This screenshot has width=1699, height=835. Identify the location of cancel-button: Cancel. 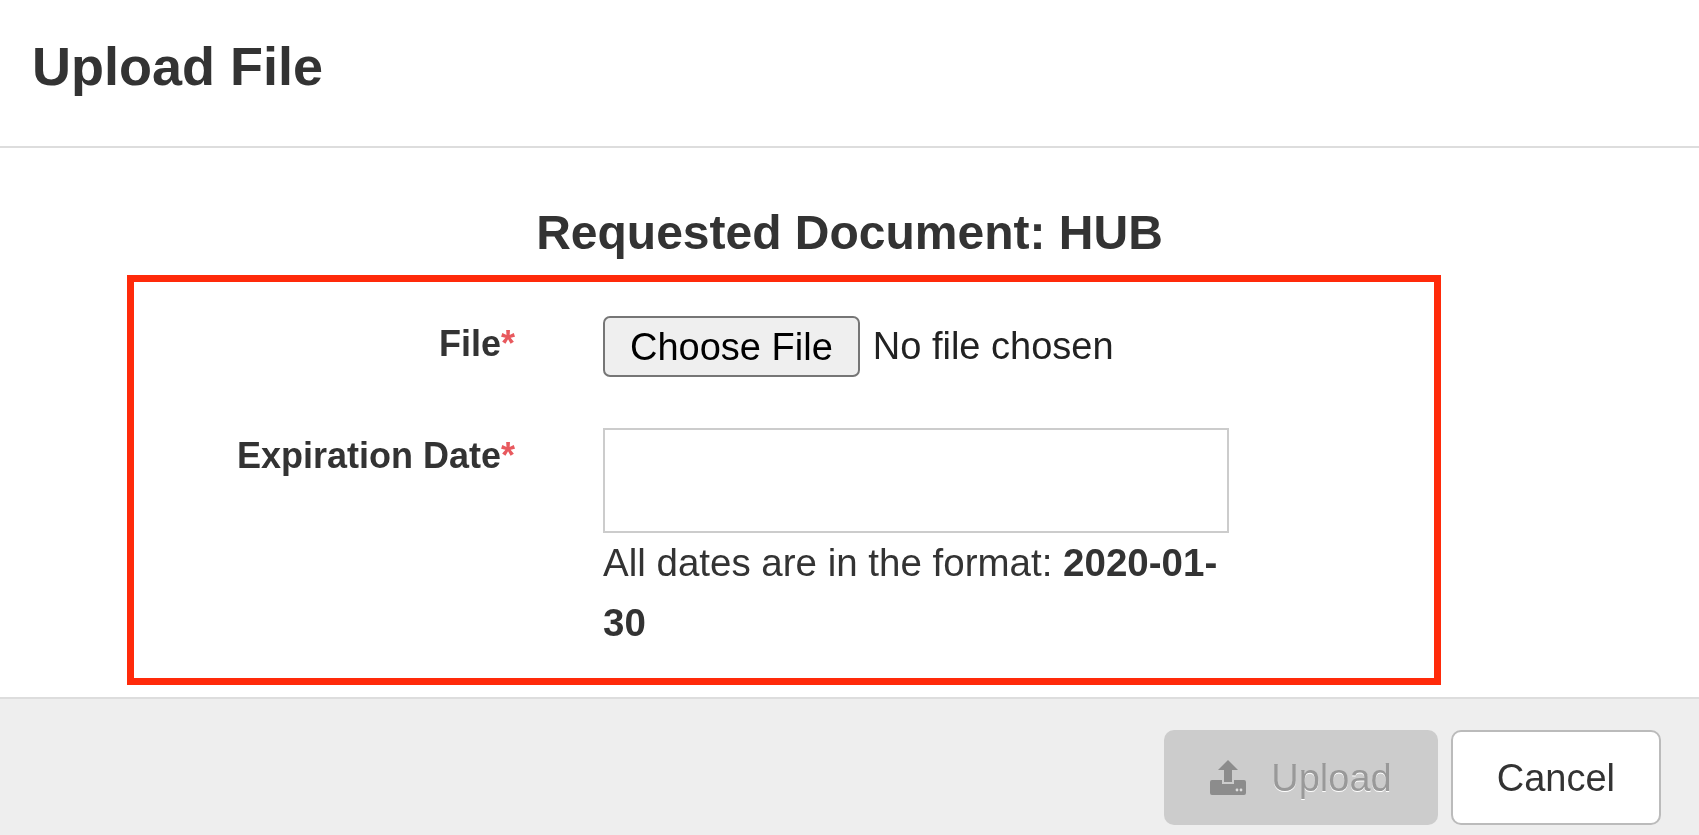
(1555, 777).